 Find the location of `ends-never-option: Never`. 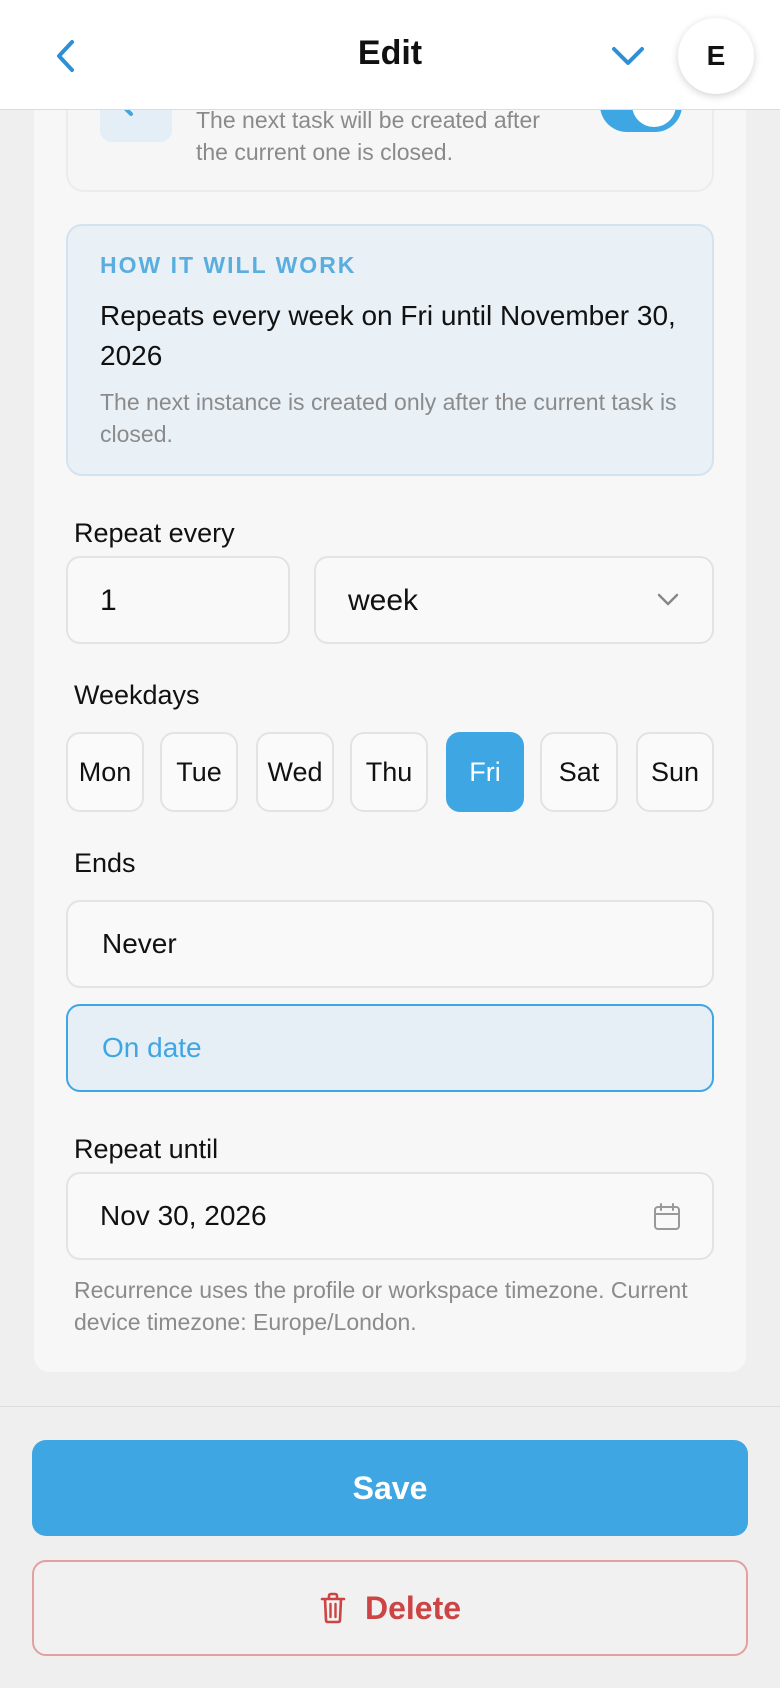

ends-never-option: Never is located at coordinates (390, 944).